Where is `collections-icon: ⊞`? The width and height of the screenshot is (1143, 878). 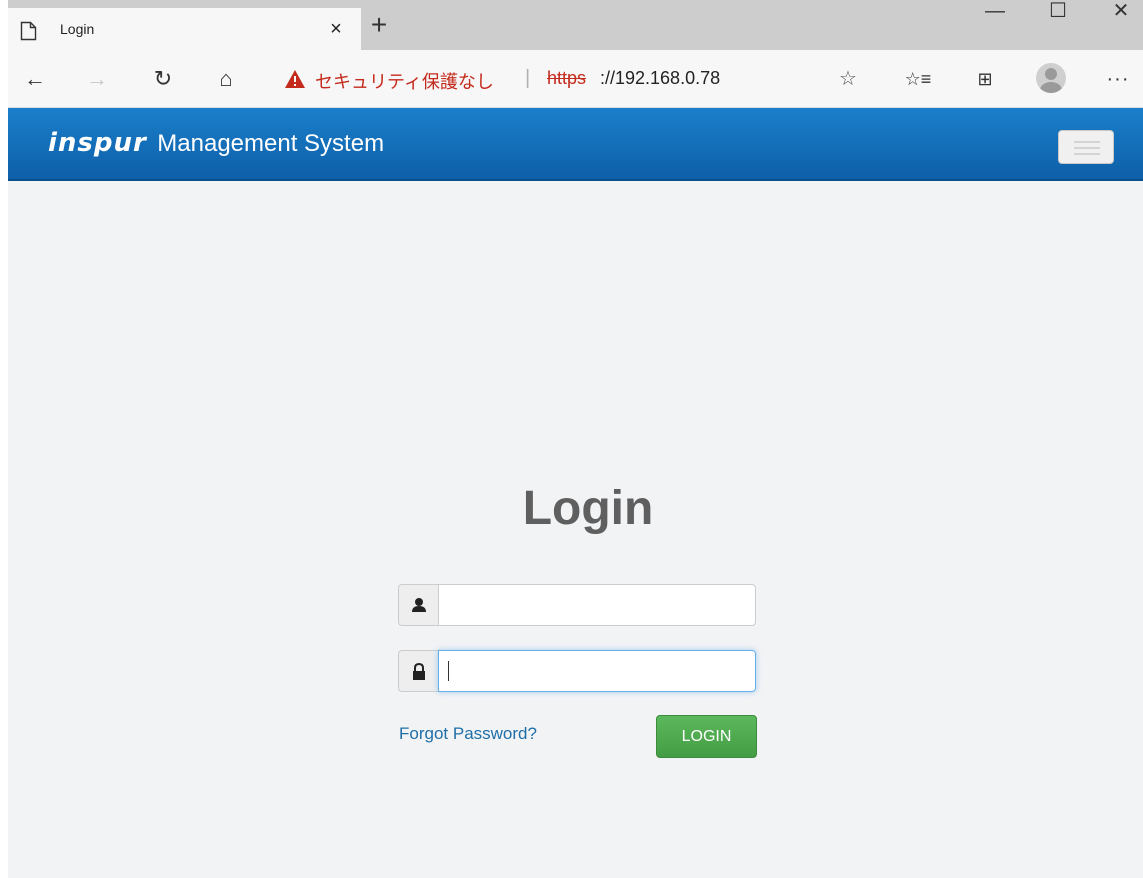 collections-icon: ⊞ is located at coordinates (985, 79).